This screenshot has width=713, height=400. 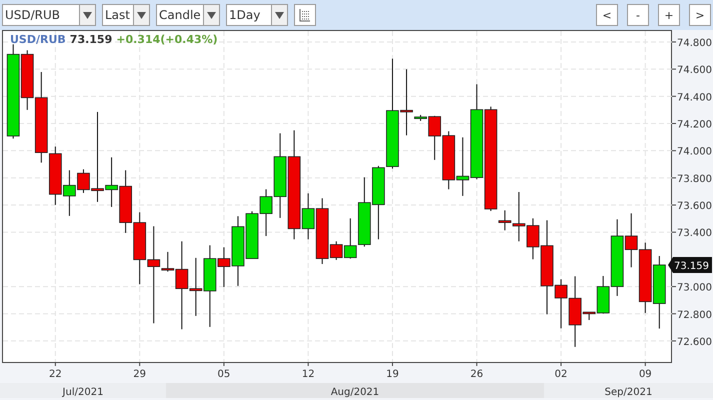 I want to click on axis-label: 74.400, so click(x=694, y=98).